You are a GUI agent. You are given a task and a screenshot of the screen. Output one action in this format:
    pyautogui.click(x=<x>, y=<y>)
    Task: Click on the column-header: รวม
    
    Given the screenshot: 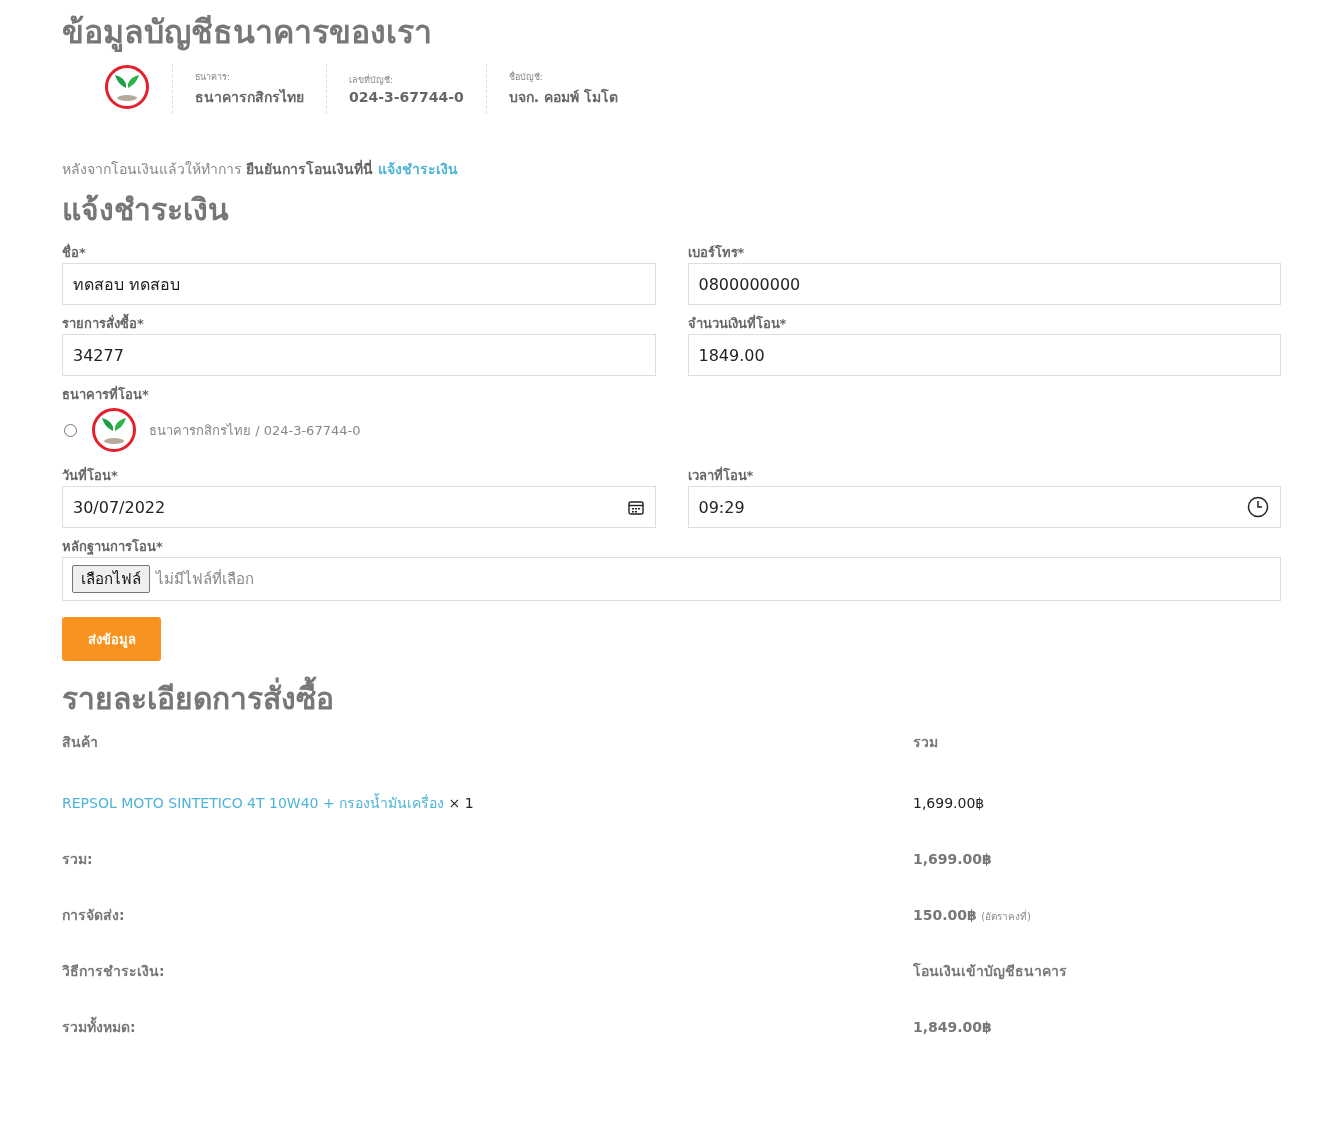 What is the action you would take?
    pyautogui.click(x=926, y=742)
    